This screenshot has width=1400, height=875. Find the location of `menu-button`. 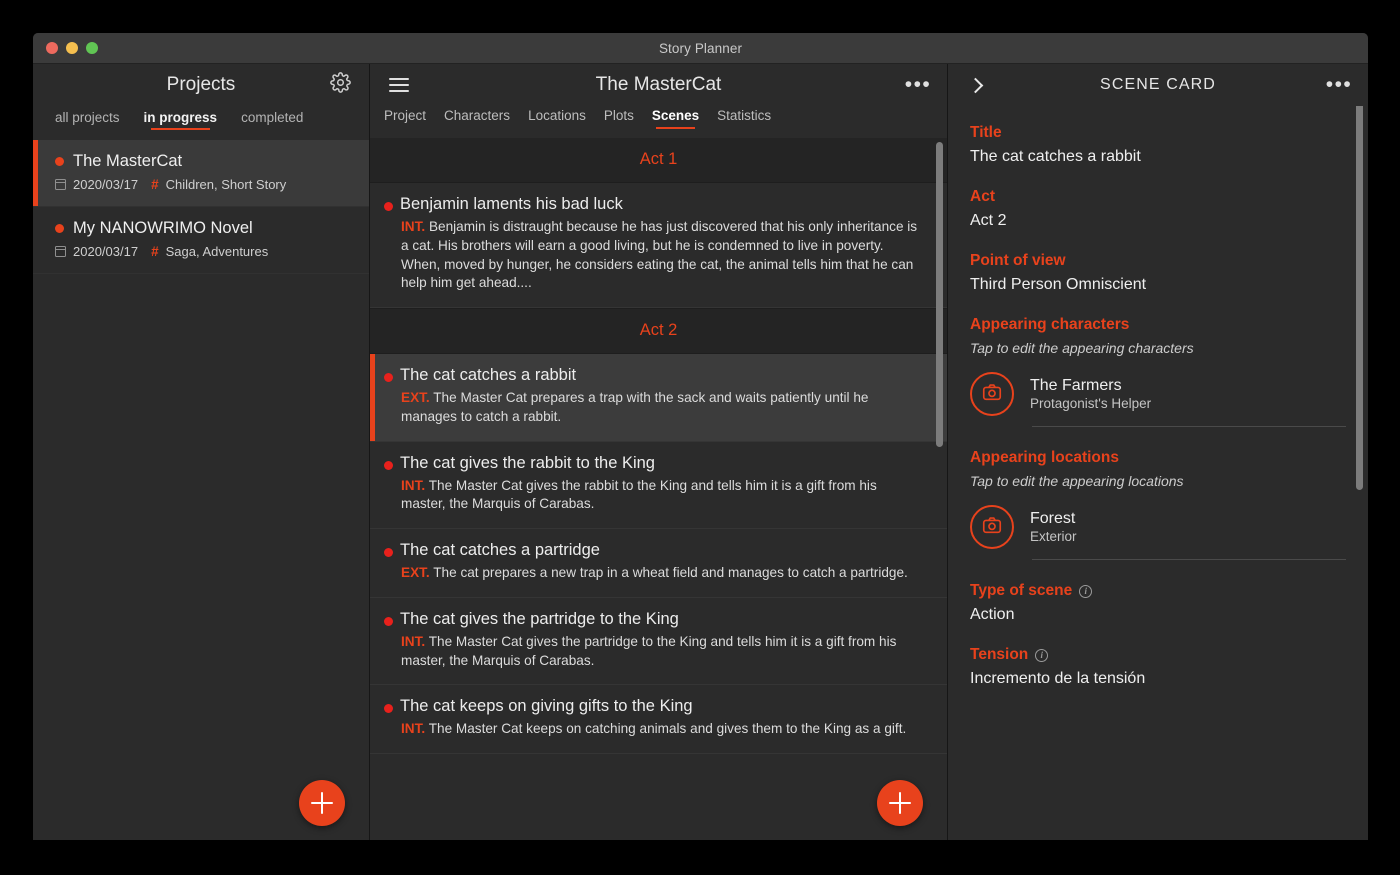

menu-button is located at coordinates (399, 85).